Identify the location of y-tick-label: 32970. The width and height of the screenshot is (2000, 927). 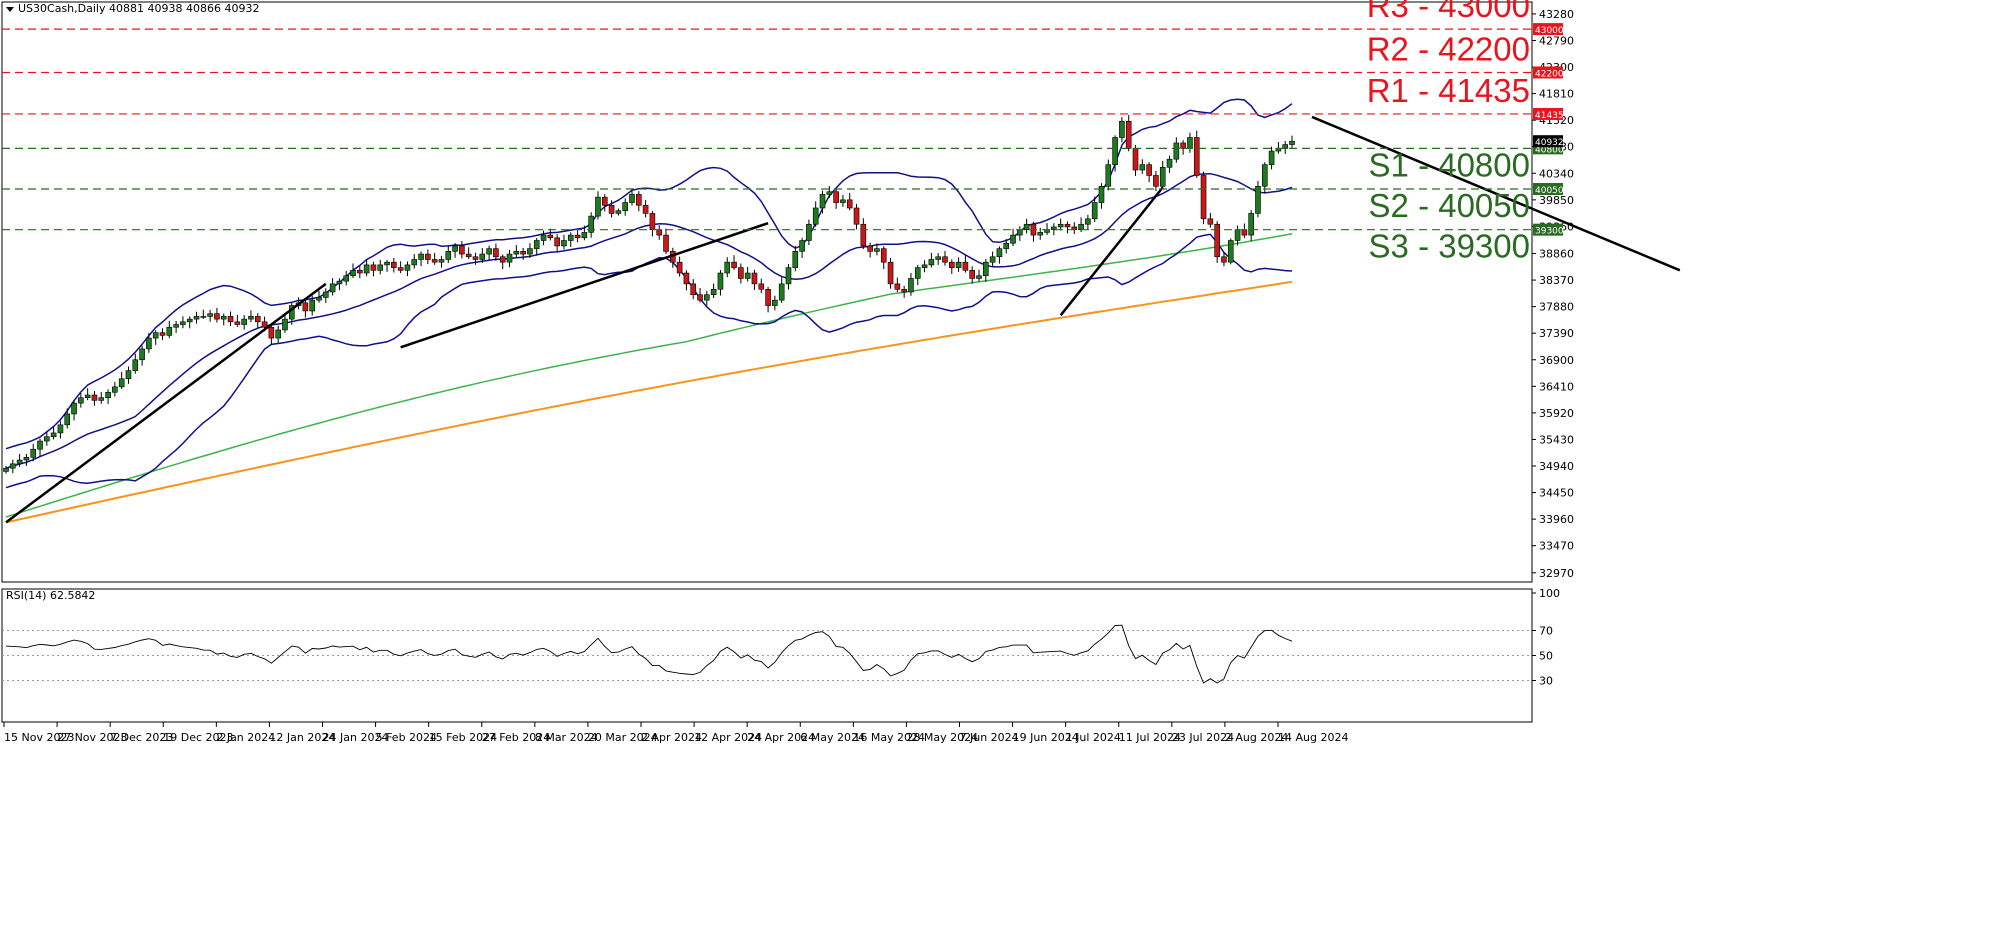
(1556, 573).